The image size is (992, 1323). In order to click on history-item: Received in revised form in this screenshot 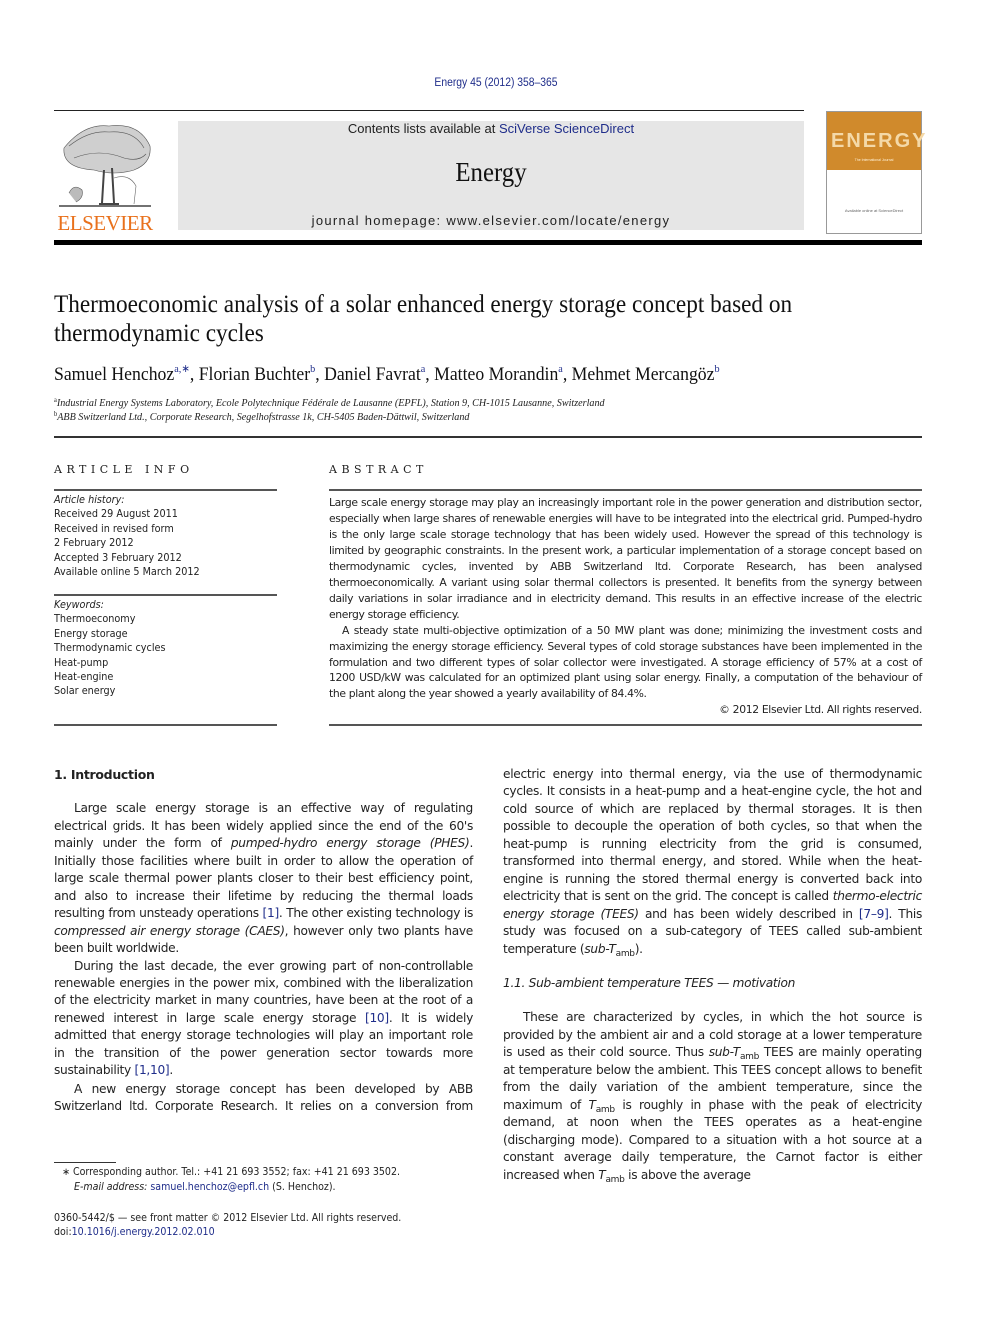, I will do `click(114, 528)`.